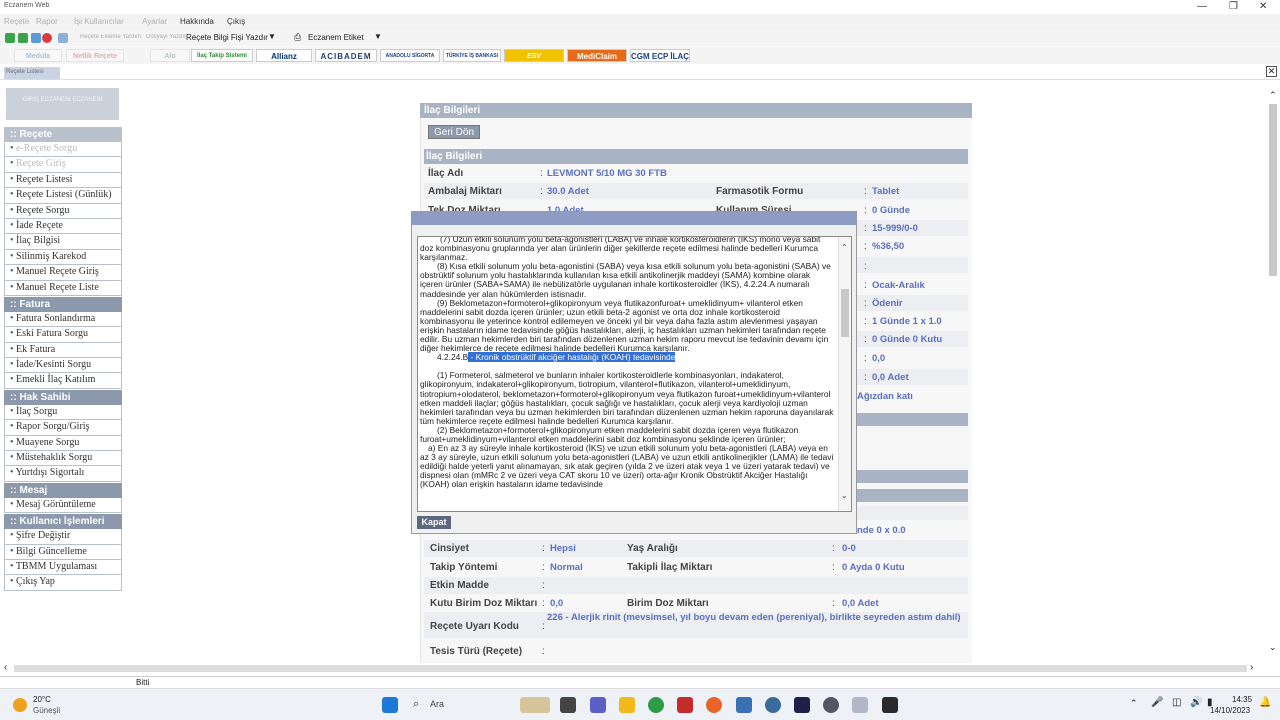 Image resolution: width=1280 pixels, height=720 pixels. What do you see at coordinates (472, 55) in the screenshot?
I see `logo-is-bankasi: TÜRKİYE İŞ BANKASI` at bounding box center [472, 55].